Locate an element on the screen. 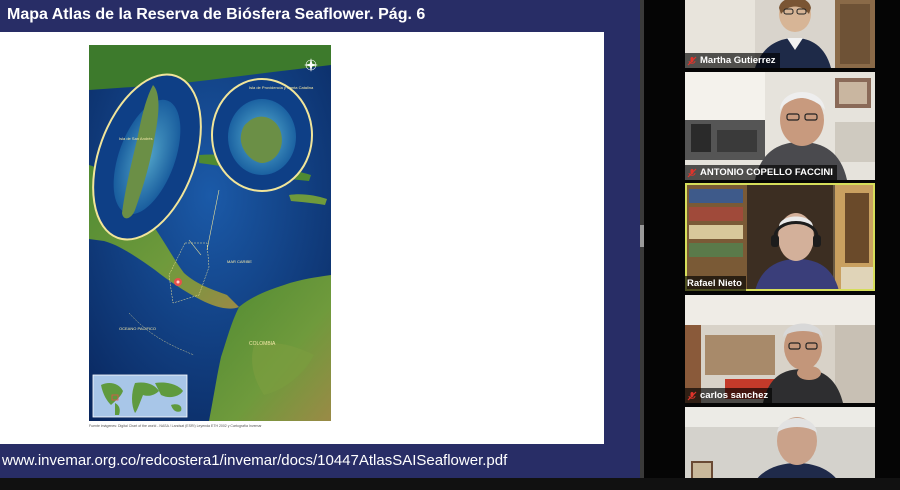 This screenshot has width=900, height=490. participant-name: carlos sanchez is located at coordinates (734, 395).